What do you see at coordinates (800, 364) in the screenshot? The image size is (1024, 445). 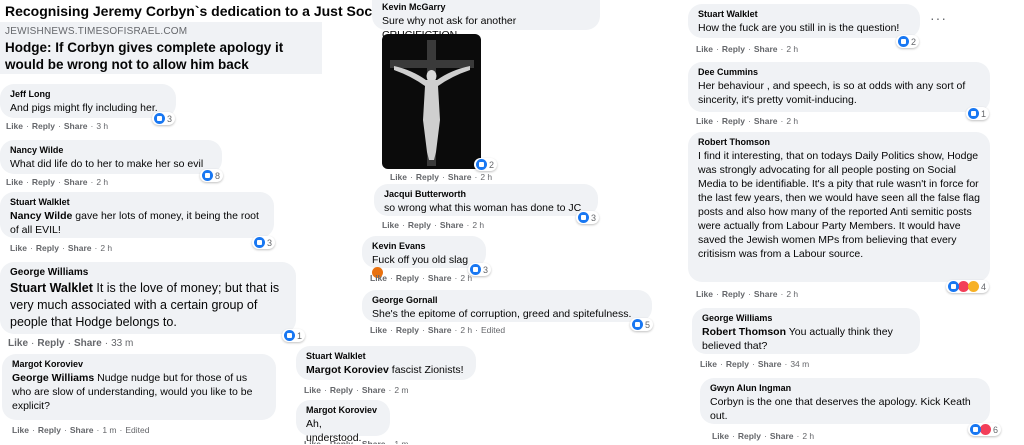 I see `comment-time: 34 m` at bounding box center [800, 364].